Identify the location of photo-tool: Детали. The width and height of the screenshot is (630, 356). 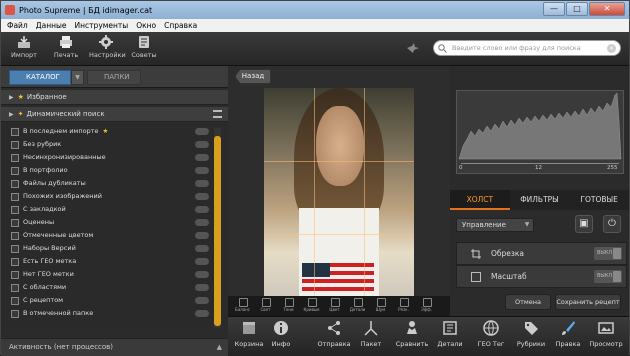
(357, 306).